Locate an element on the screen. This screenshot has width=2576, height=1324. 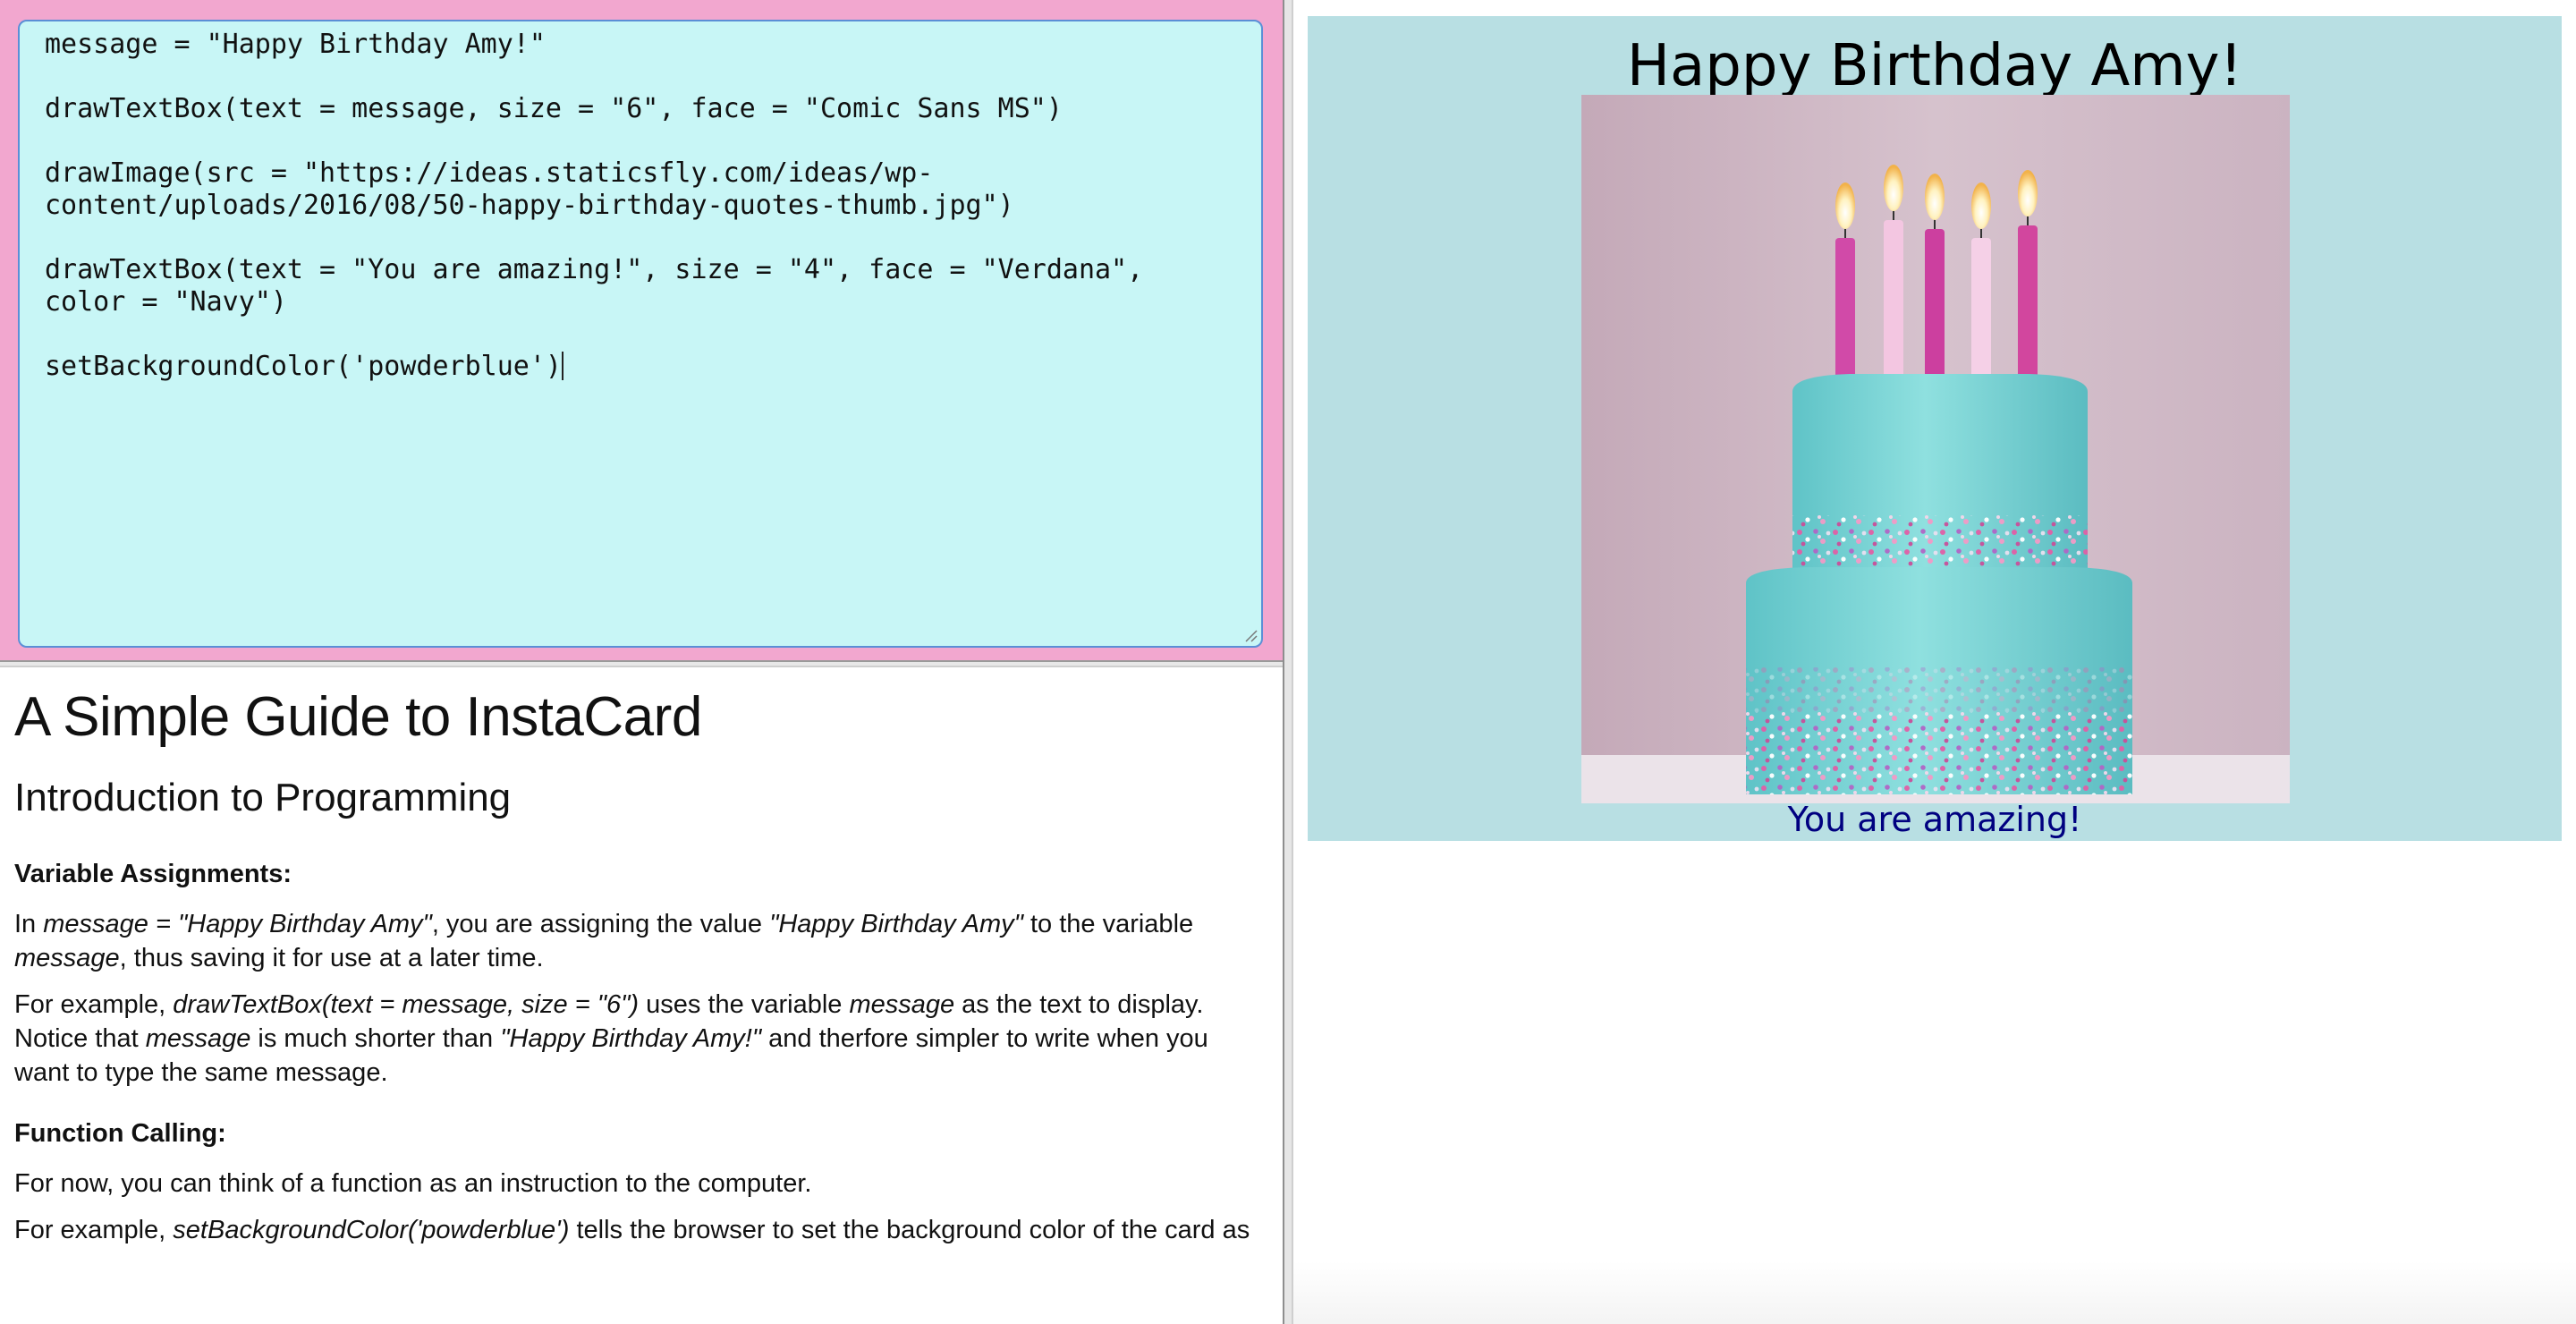
text-run: is much shorter than is located at coordinates (375, 1038).